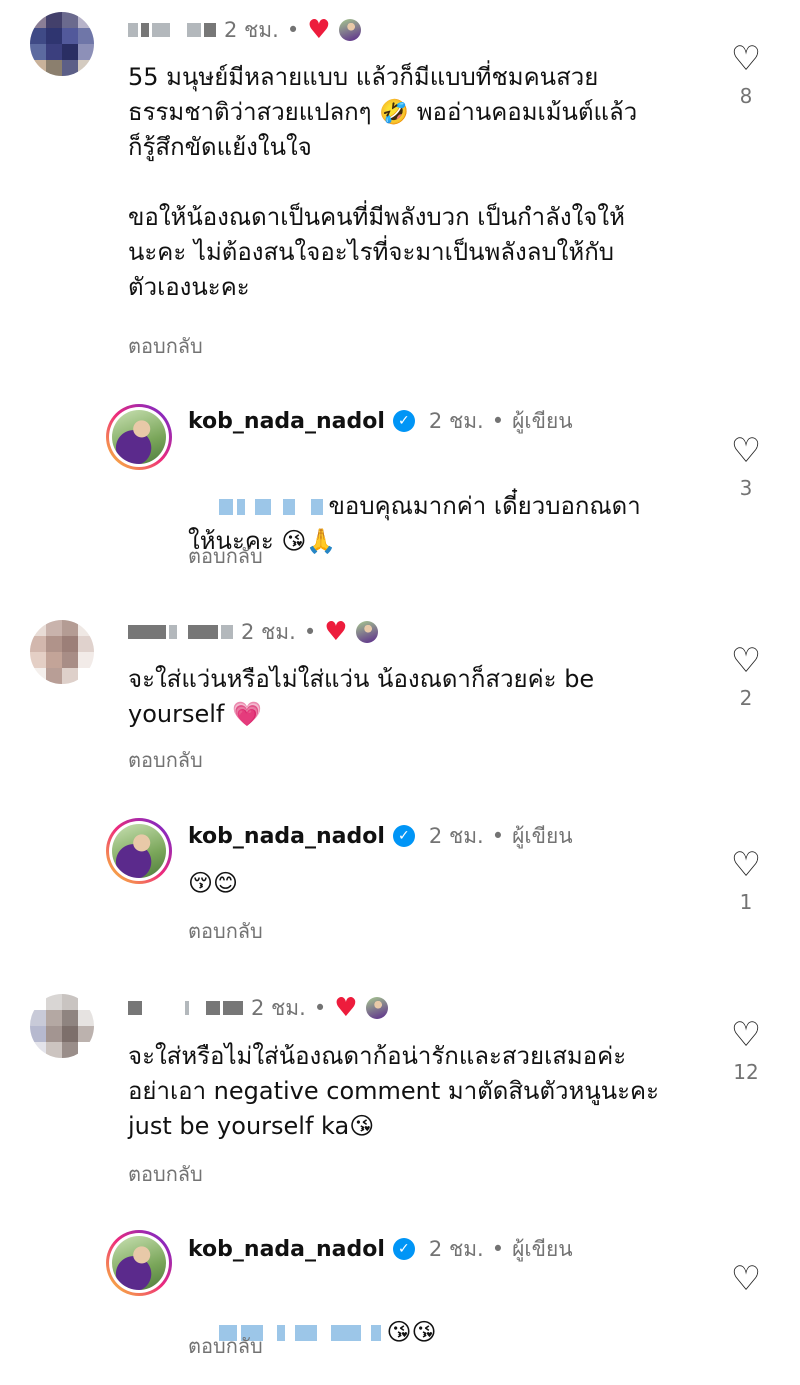 The width and height of the screenshot is (800, 1385). Describe the element at coordinates (746, 1072) in the screenshot. I see `like-count: 12` at that location.